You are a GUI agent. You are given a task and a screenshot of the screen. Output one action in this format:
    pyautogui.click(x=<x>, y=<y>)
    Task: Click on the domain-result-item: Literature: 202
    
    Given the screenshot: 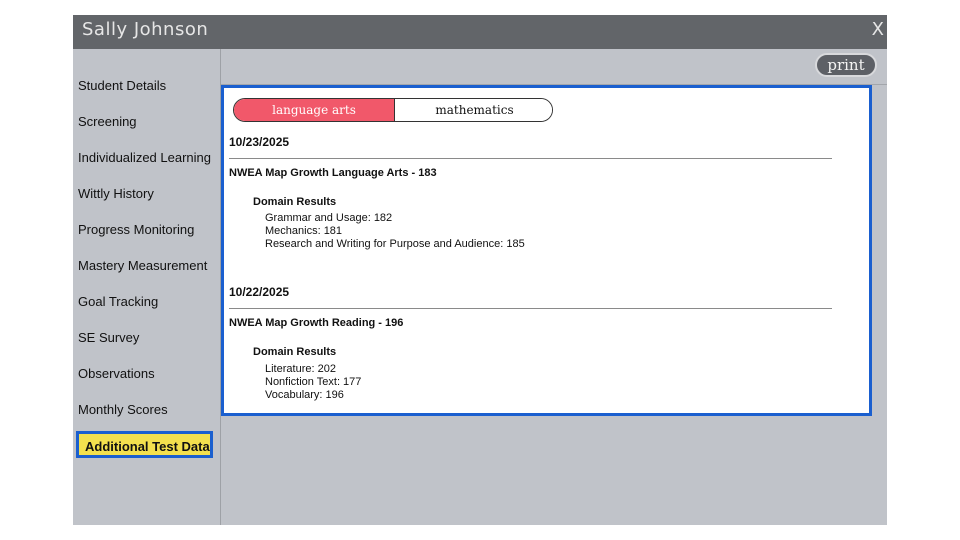 What is the action you would take?
    pyautogui.click(x=300, y=369)
    